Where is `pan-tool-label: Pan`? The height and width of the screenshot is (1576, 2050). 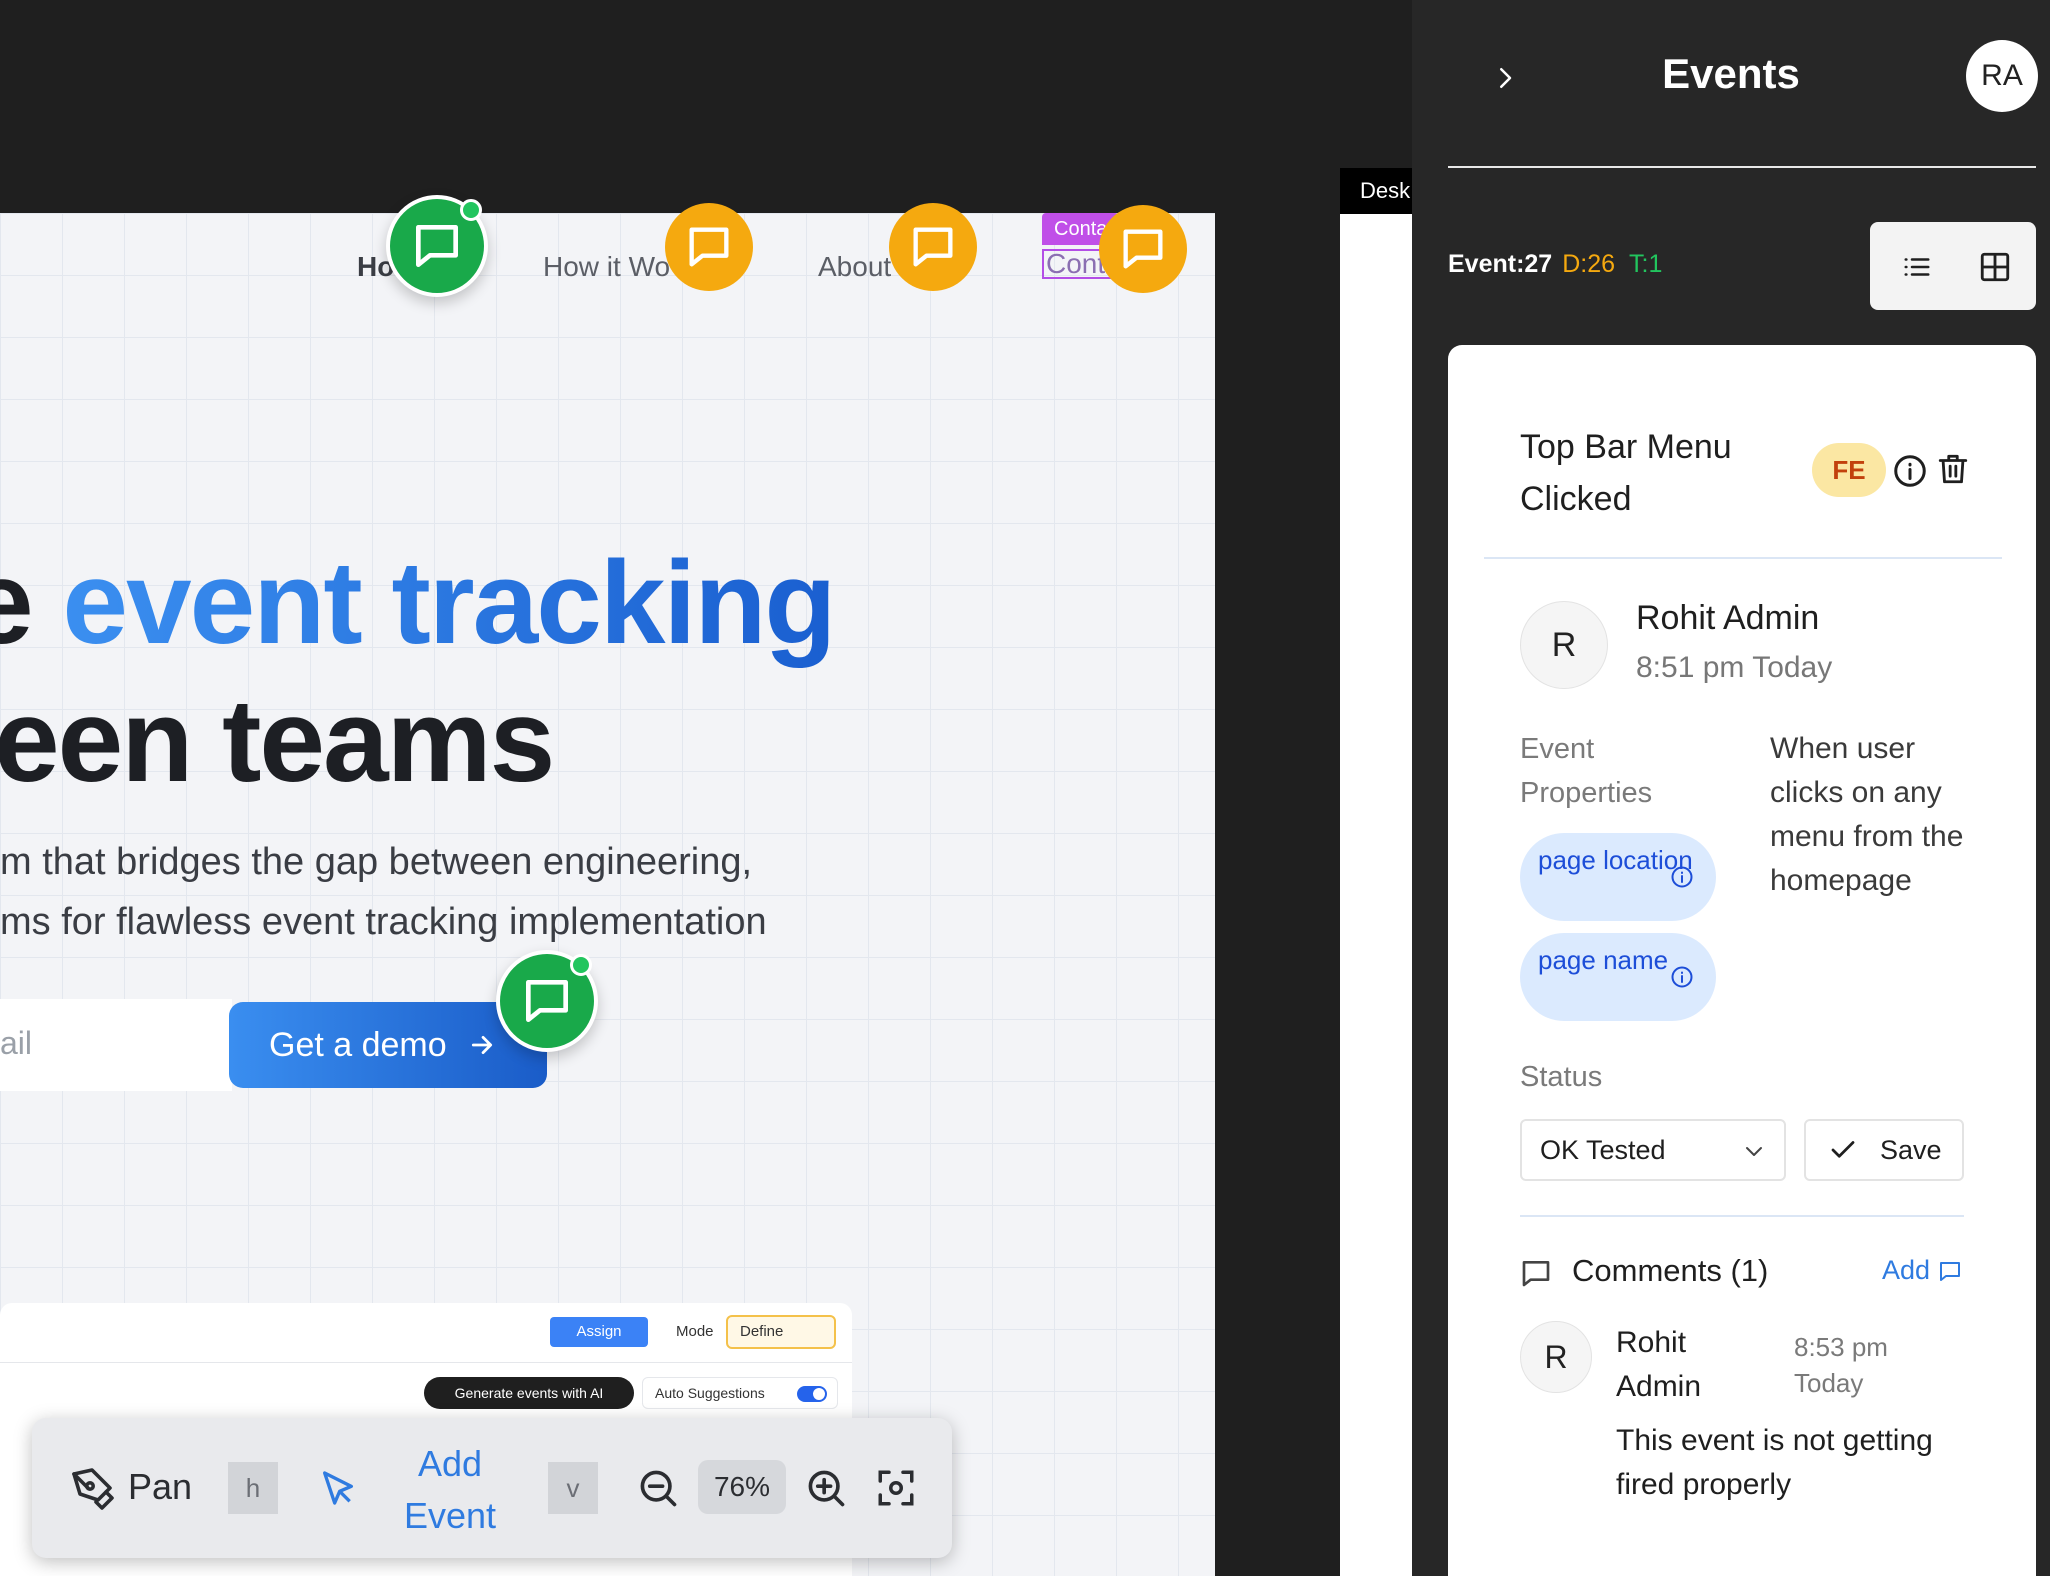 pan-tool-label: Pan is located at coordinates (160, 1487).